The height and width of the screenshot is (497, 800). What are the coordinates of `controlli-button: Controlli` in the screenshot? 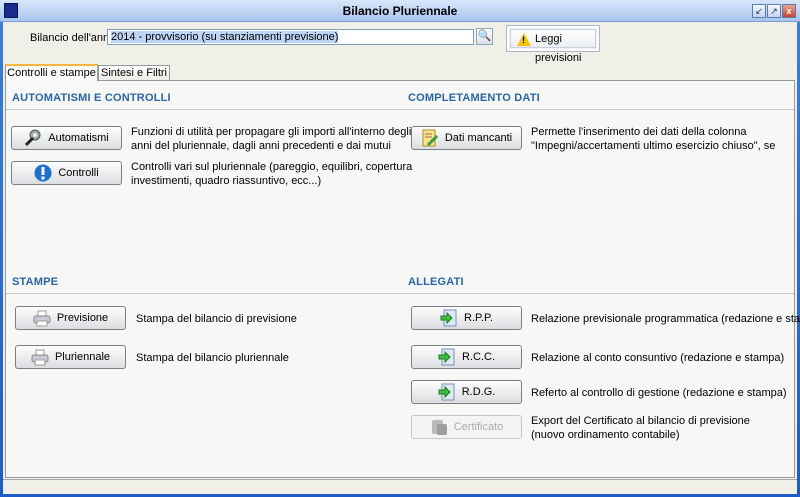 It's located at (66, 173).